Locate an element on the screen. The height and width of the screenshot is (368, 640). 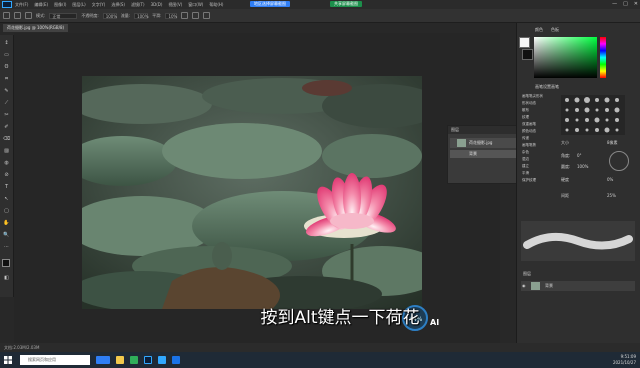
type-tool-icon: T is located at coordinates (6, 187).